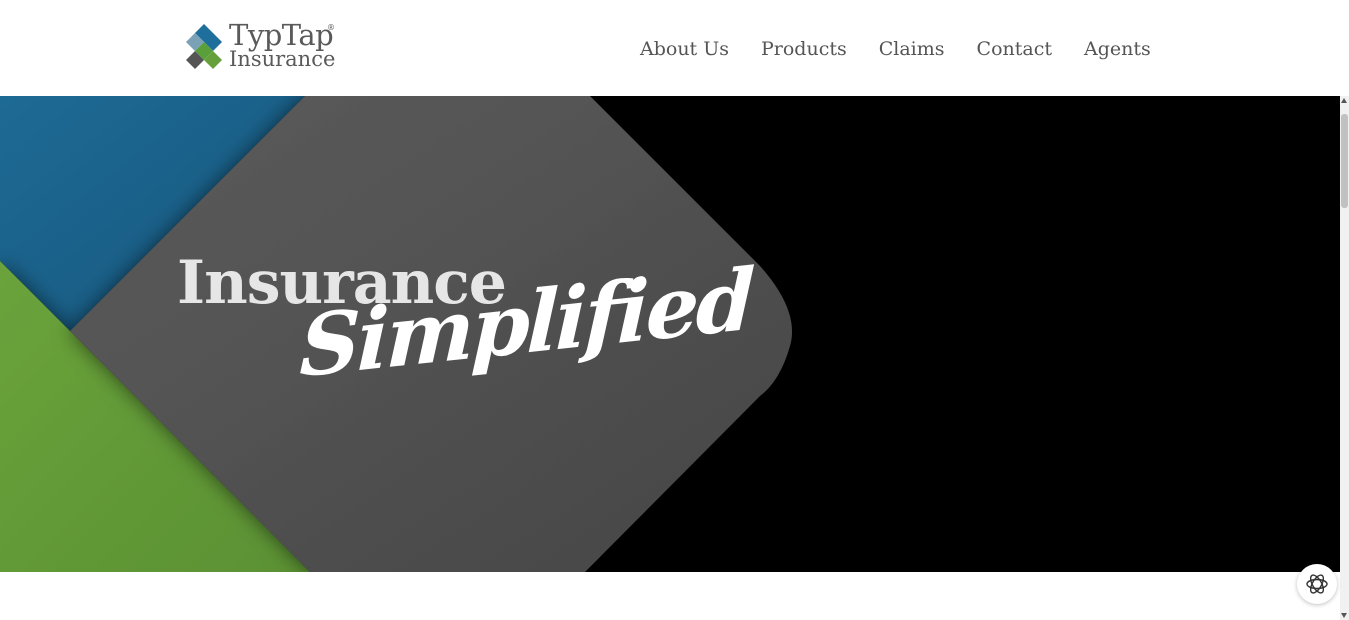 This screenshot has height=620, width=1349. What do you see at coordinates (912, 49) in the screenshot?
I see `nav-claims: Claims` at bounding box center [912, 49].